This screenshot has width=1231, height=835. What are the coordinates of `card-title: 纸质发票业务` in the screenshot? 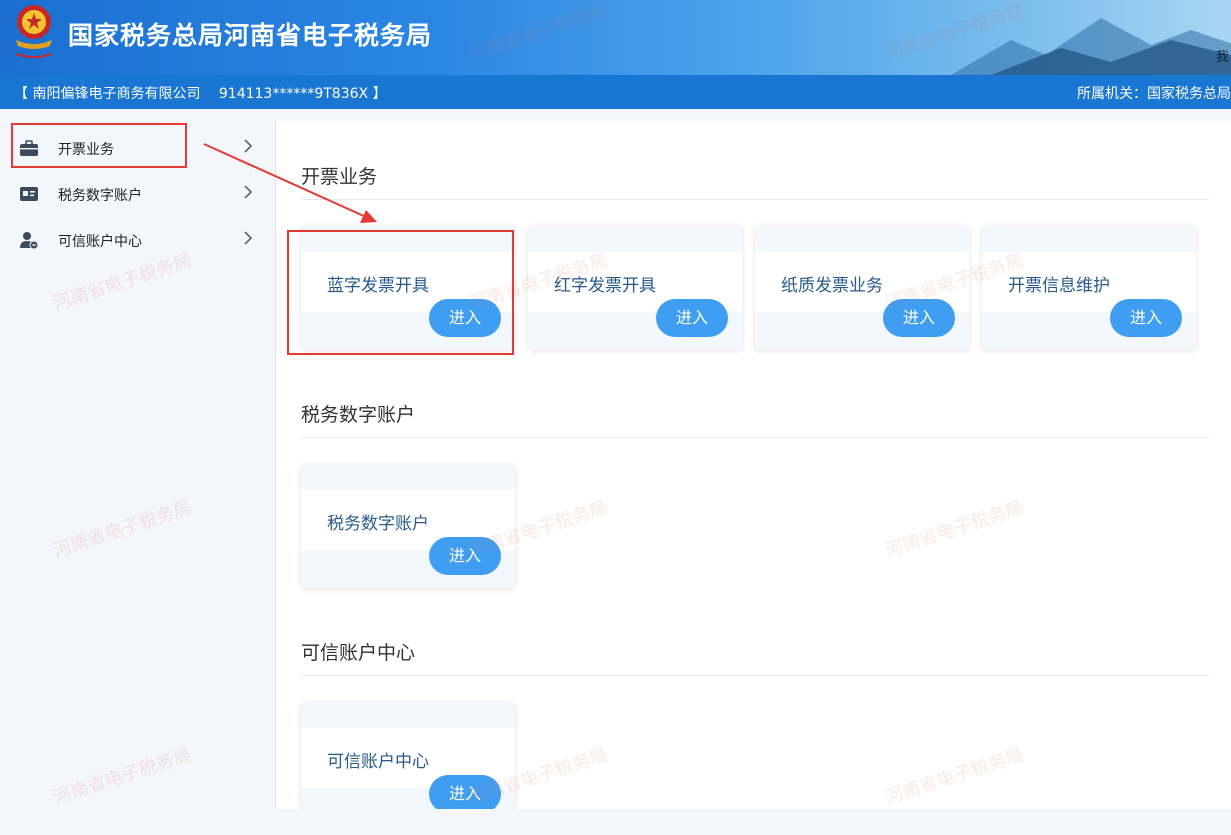 It's located at (832, 286).